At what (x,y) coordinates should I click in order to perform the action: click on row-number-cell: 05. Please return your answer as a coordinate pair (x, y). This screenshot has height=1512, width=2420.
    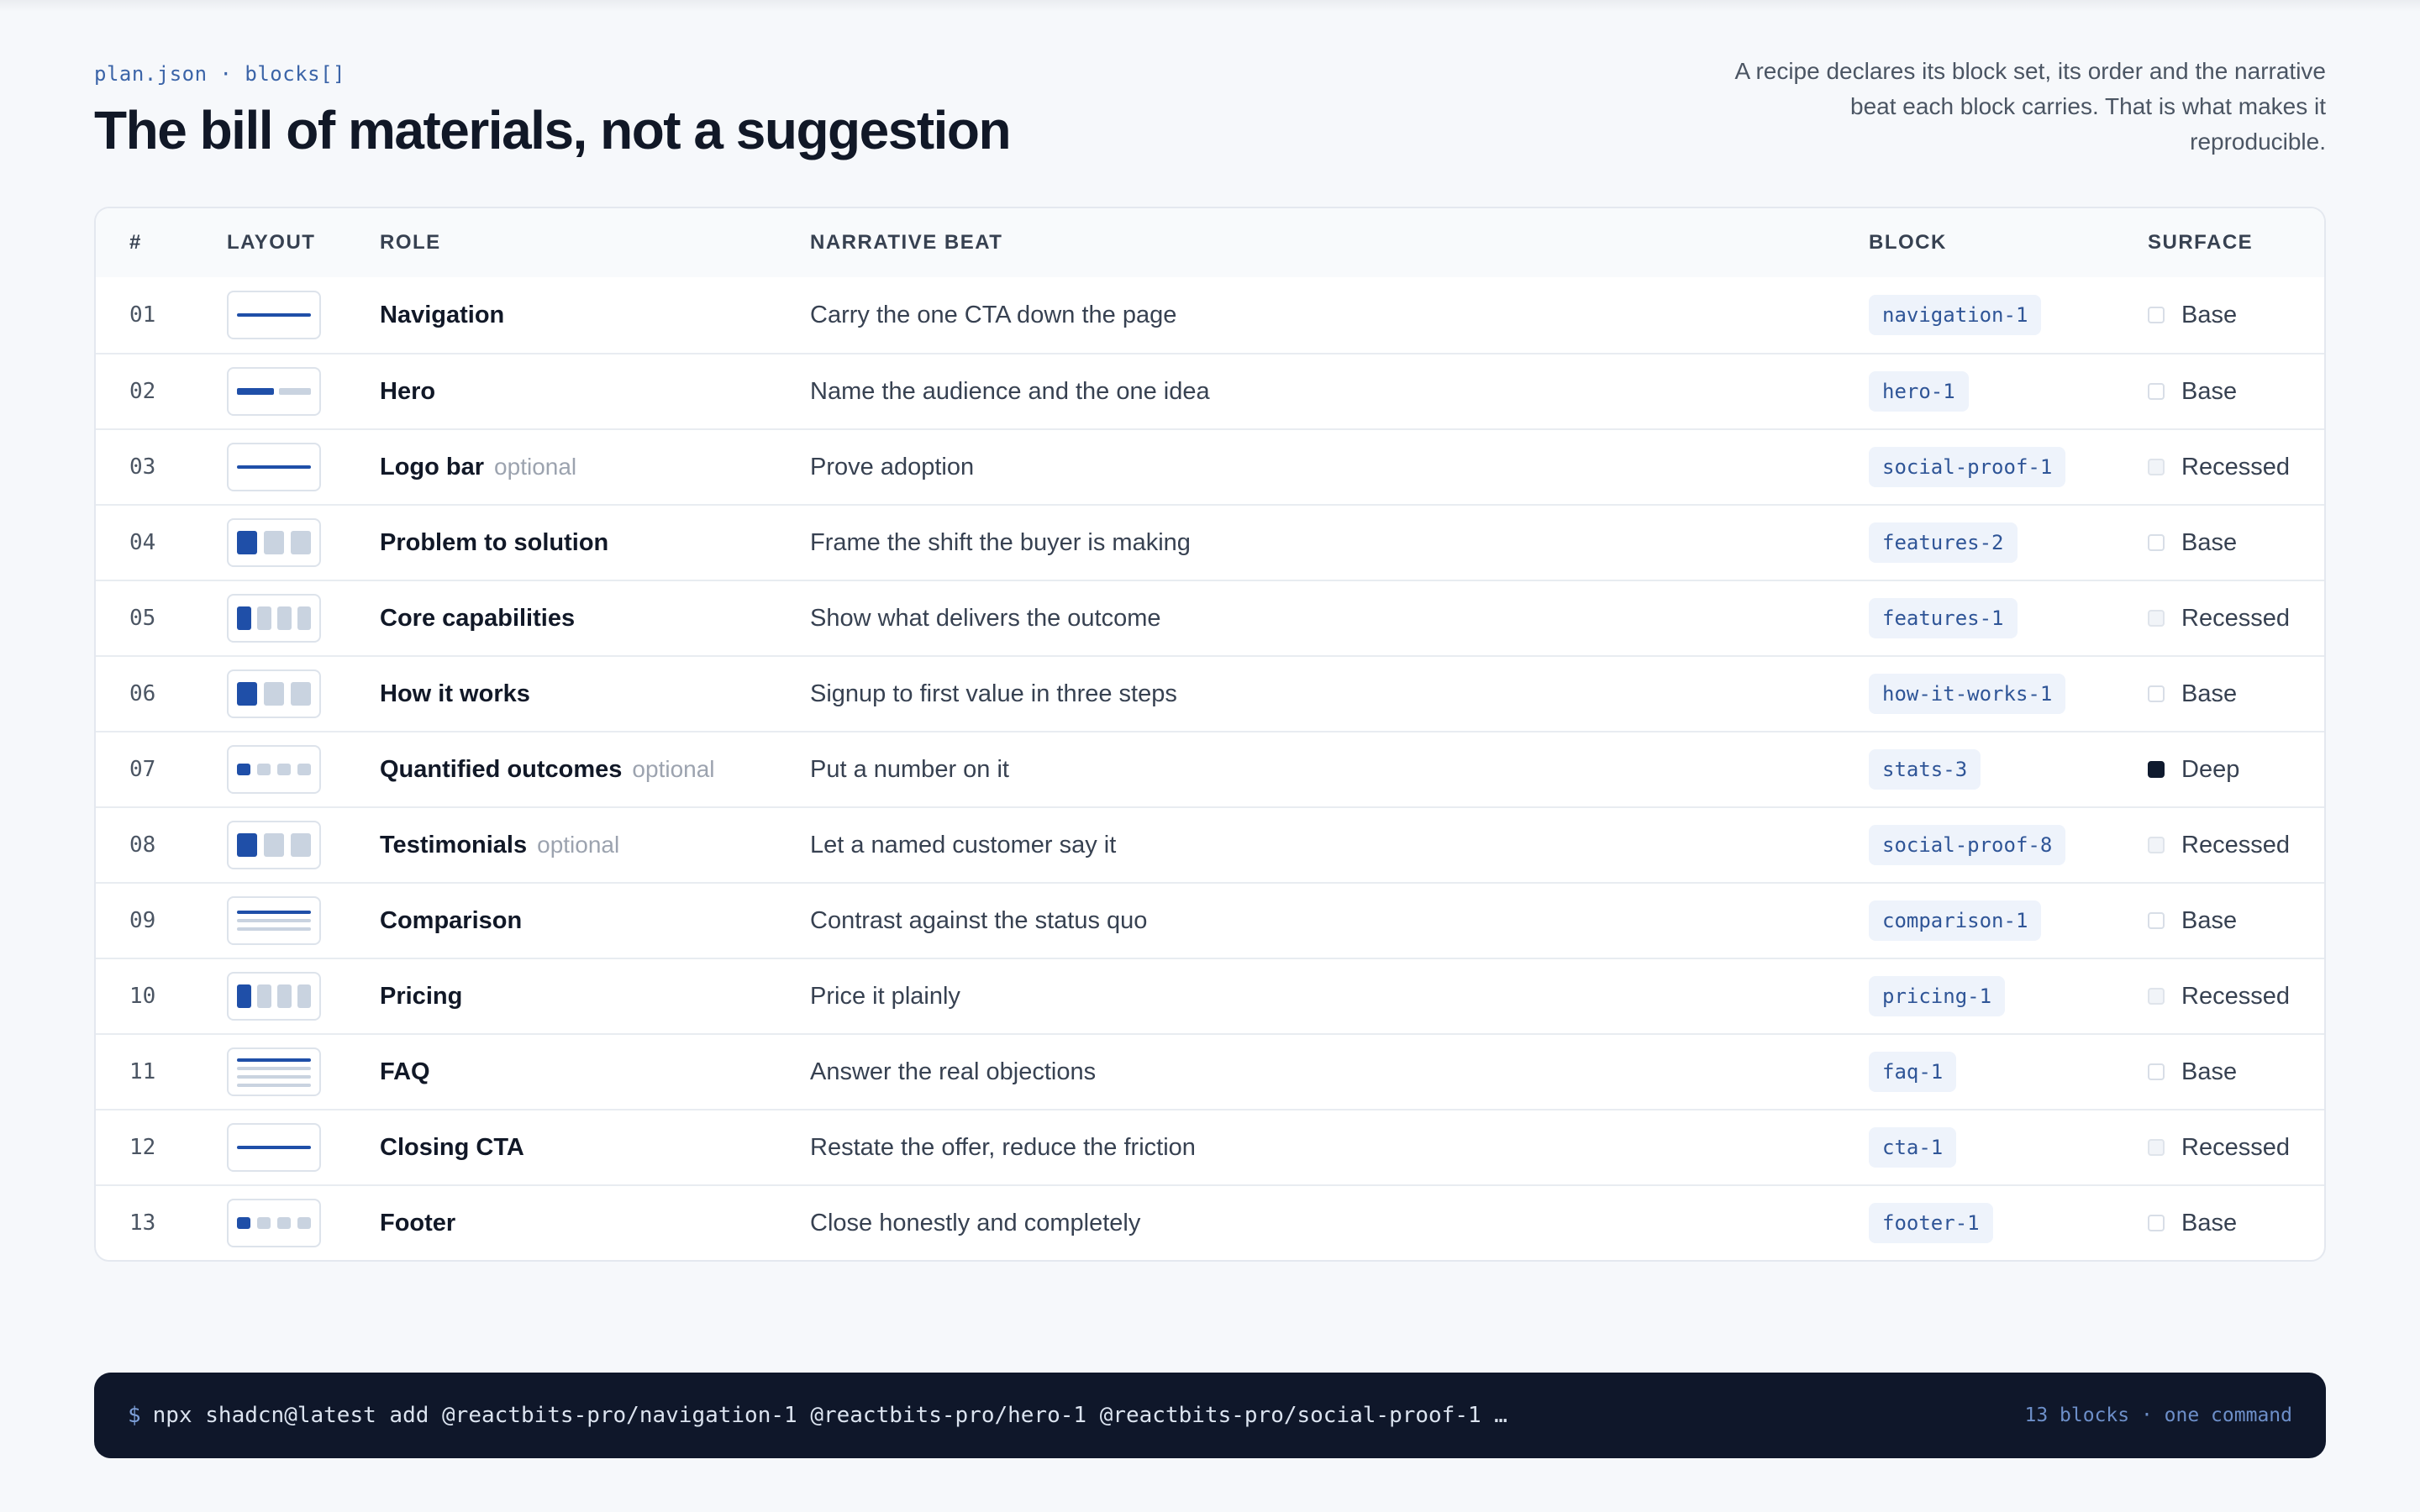
    Looking at the image, I should click on (142, 618).